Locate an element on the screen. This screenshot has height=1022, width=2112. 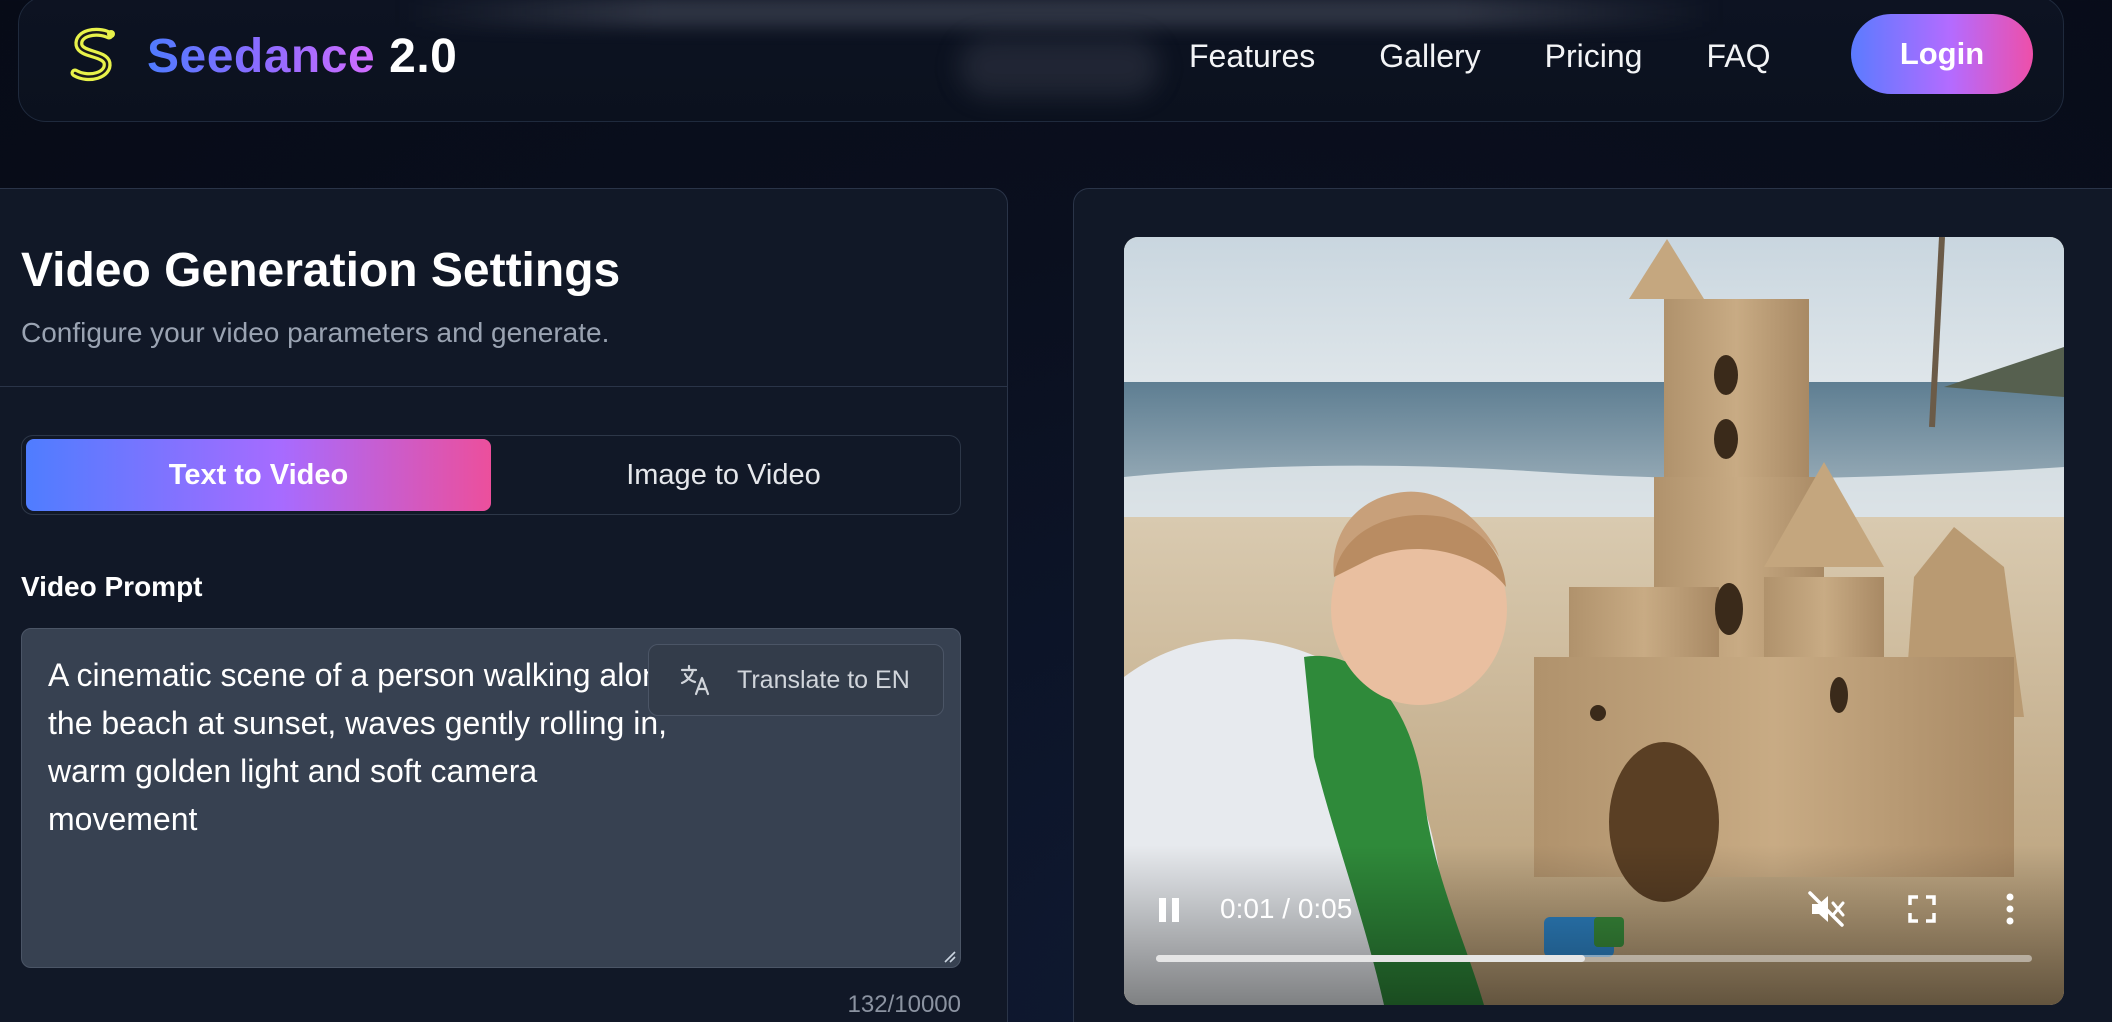
resize-handle-icon is located at coordinates (948, 955).